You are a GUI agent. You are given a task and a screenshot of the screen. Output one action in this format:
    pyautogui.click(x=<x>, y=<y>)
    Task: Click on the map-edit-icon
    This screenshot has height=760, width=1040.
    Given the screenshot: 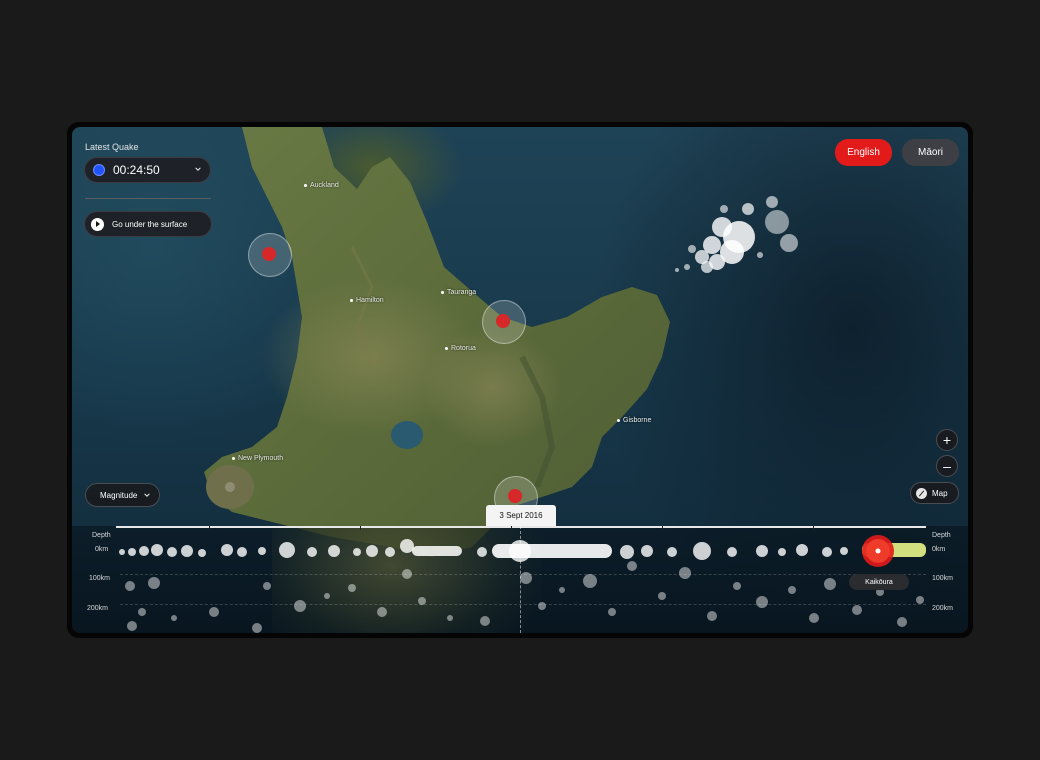 What is the action you would take?
    pyautogui.click(x=921, y=493)
    